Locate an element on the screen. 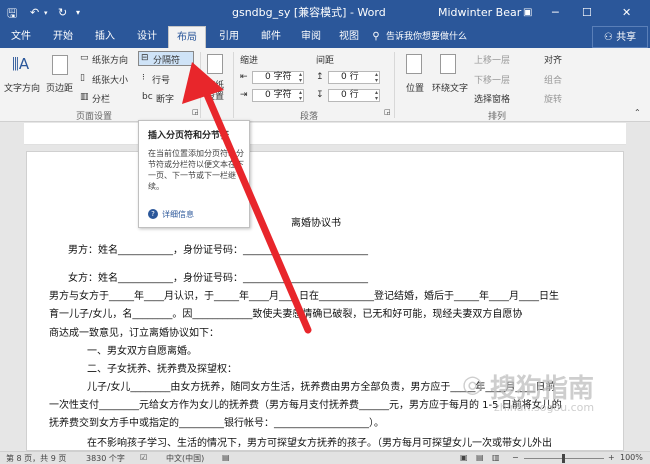 The image size is (650, 464). page-count: 第 8 页，共 9 页 is located at coordinates (36, 458).